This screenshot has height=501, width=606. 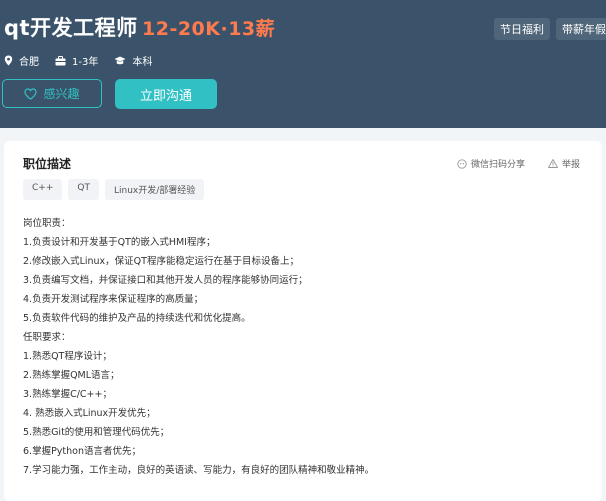 I want to click on meta-education: 本科, so click(x=133, y=60).